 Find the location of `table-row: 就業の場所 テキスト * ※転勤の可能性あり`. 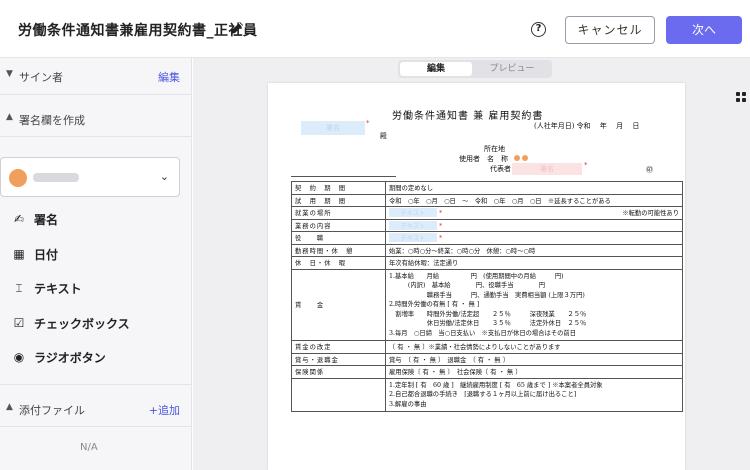

table-row: 就業の場所 テキスト * ※転勤の可能性あり is located at coordinates (487, 213).